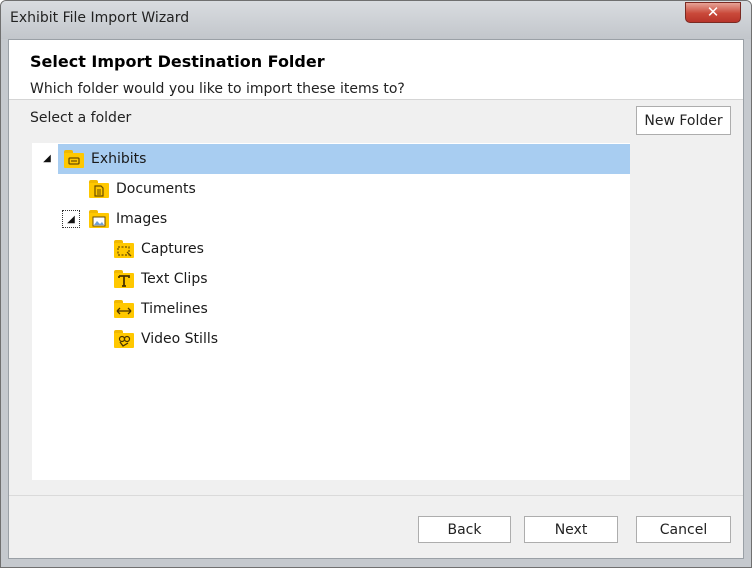  Describe the element at coordinates (376, 99) in the screenshot. I see `header-divider` at that location.